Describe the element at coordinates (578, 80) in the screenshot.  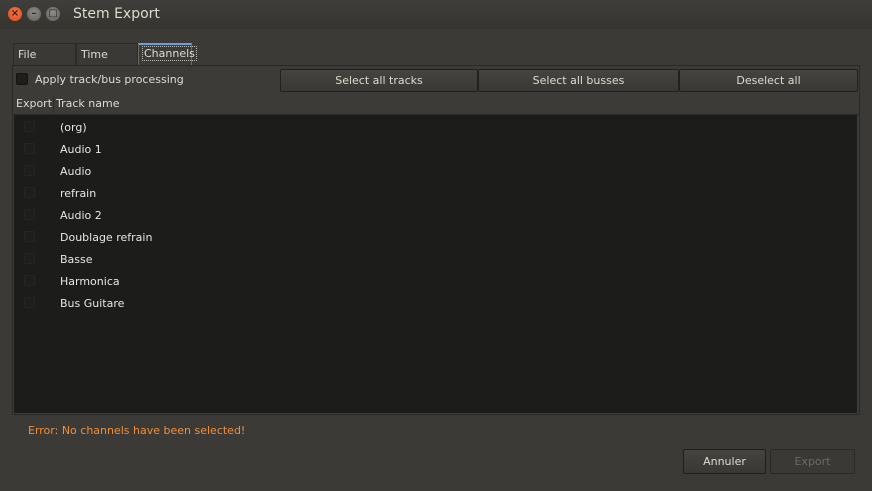
I see `select-all-busses-button: Select all busses` at that location.